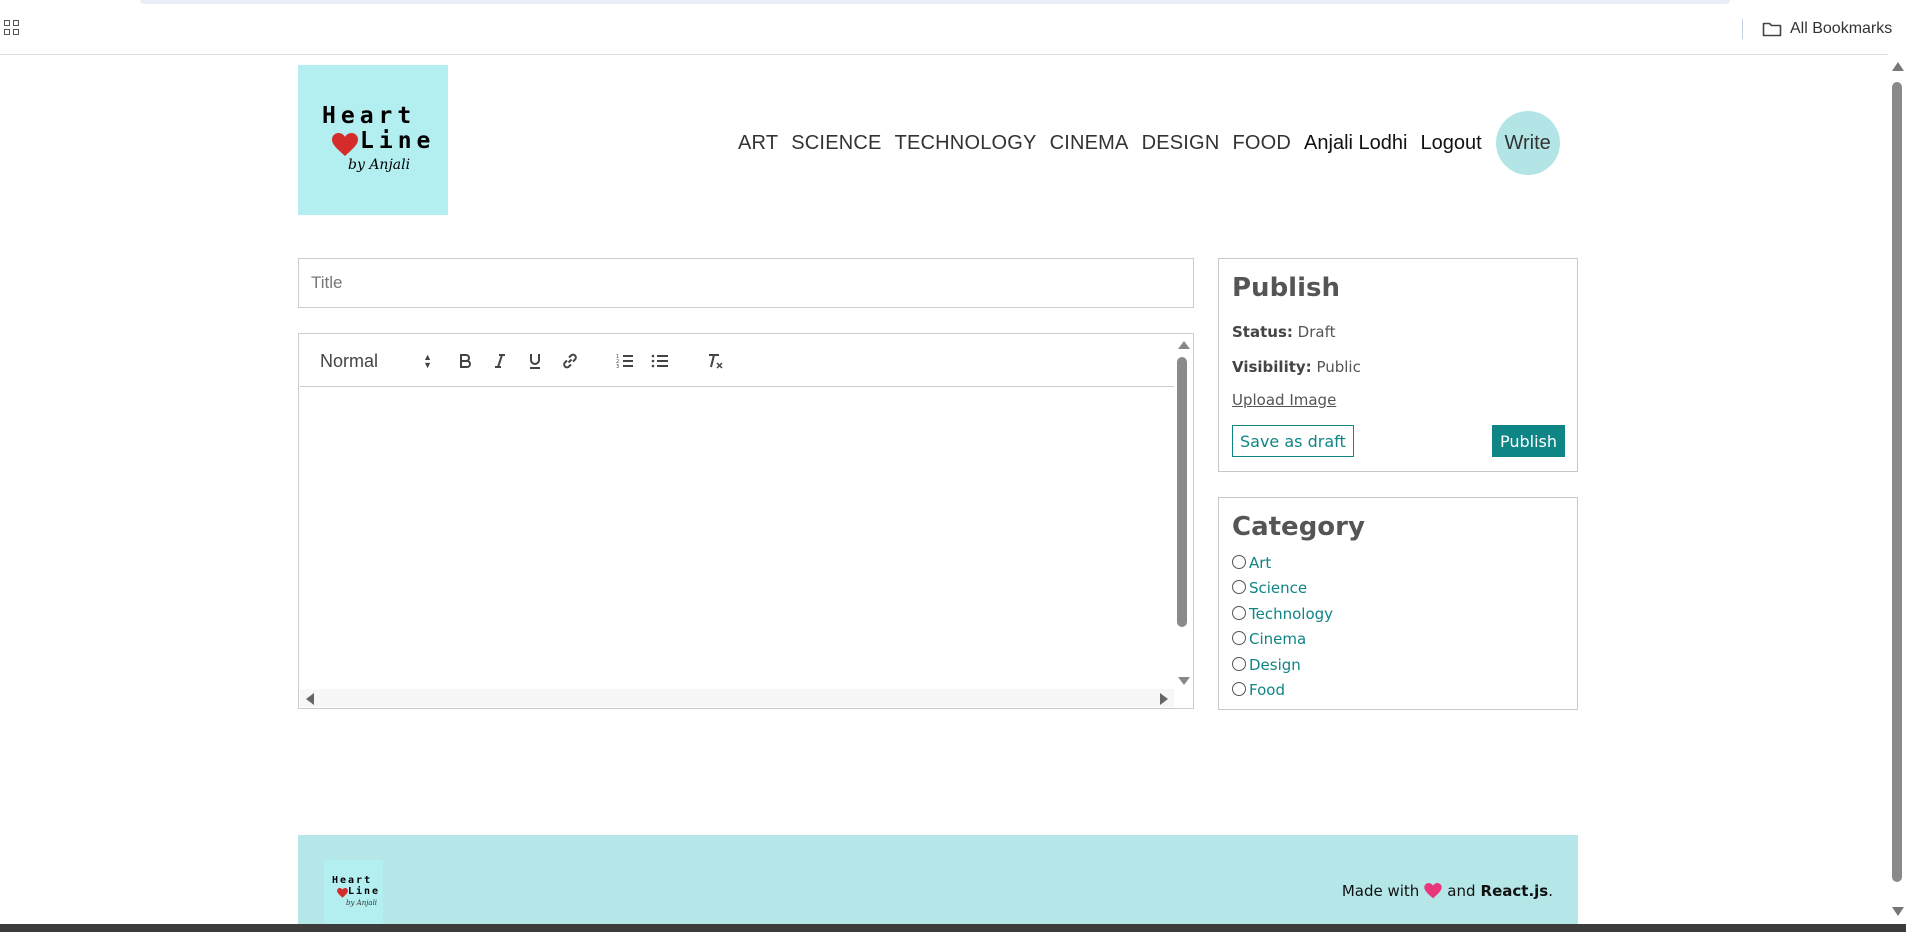 This screenshot has height=932, width=1906. I want to click on category-option-technology: Technology, so click(1282, 614).